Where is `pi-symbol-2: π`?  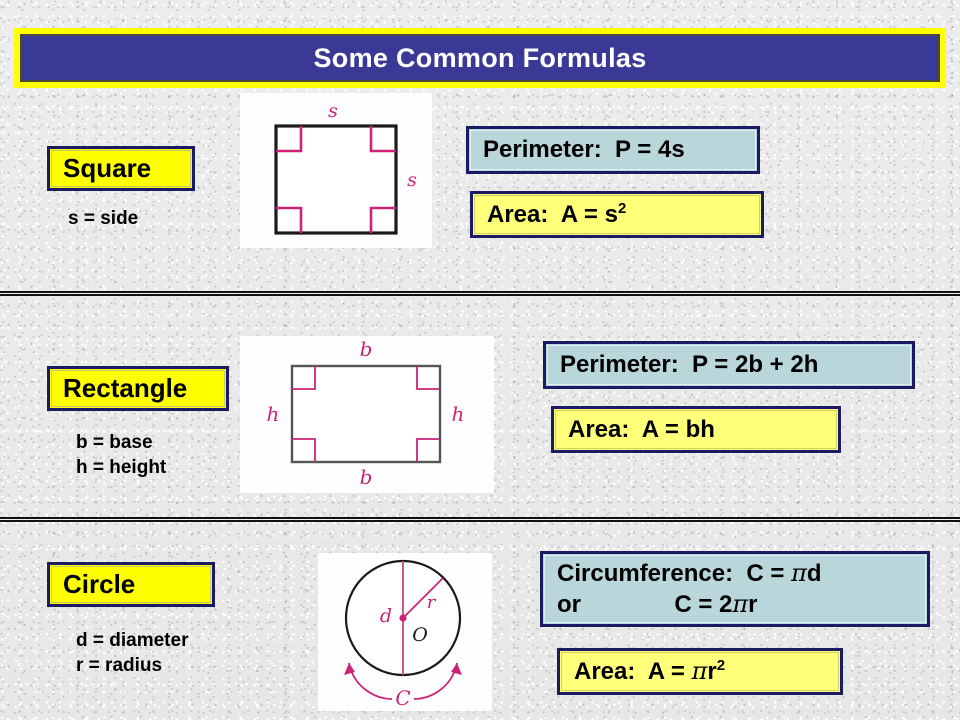 pi-symbol-2: π is located at coordinates (740, 604).